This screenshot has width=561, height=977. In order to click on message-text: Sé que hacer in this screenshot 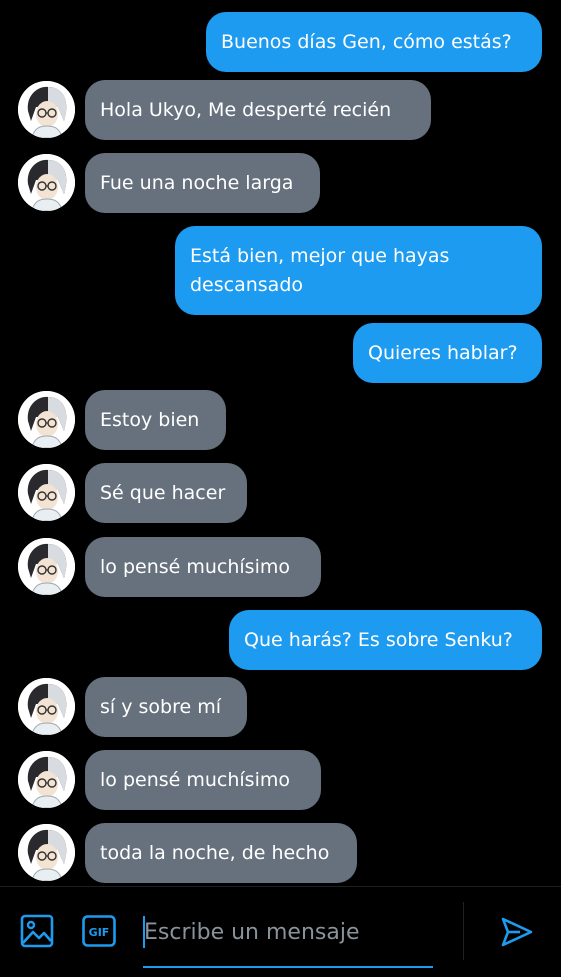, I will do `click(163, 492)`.